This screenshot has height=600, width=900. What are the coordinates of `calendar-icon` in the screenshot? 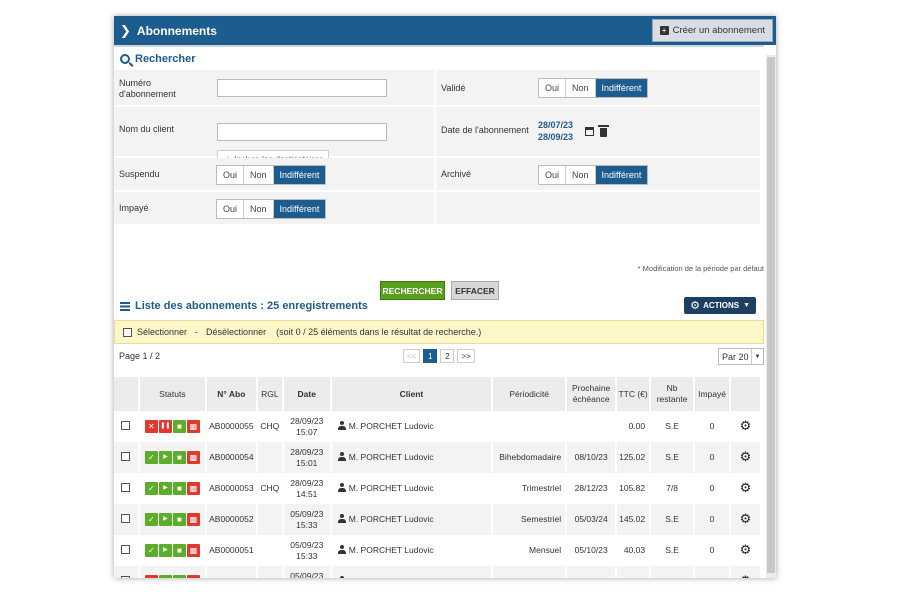 It's located at (589, 131).